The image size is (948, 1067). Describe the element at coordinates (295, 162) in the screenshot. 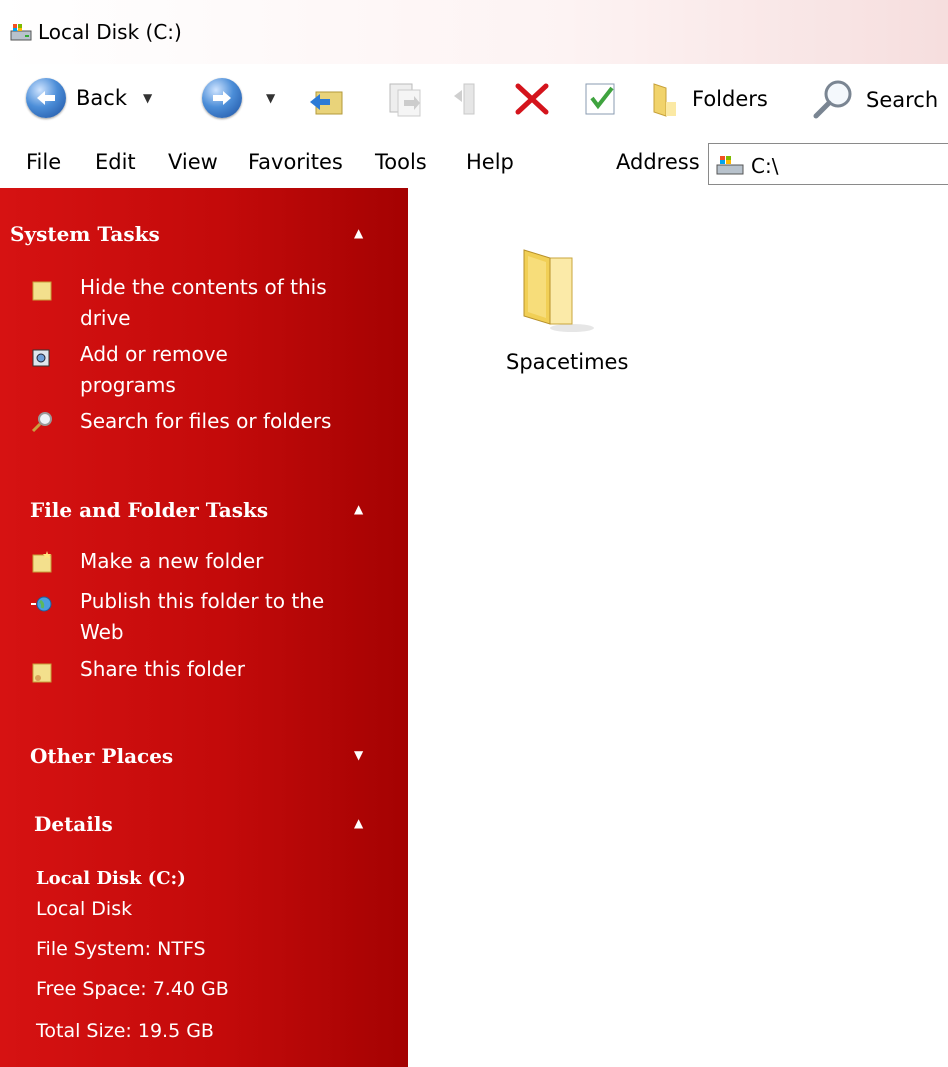

I see `menu-favorites: Favorites` at that location.